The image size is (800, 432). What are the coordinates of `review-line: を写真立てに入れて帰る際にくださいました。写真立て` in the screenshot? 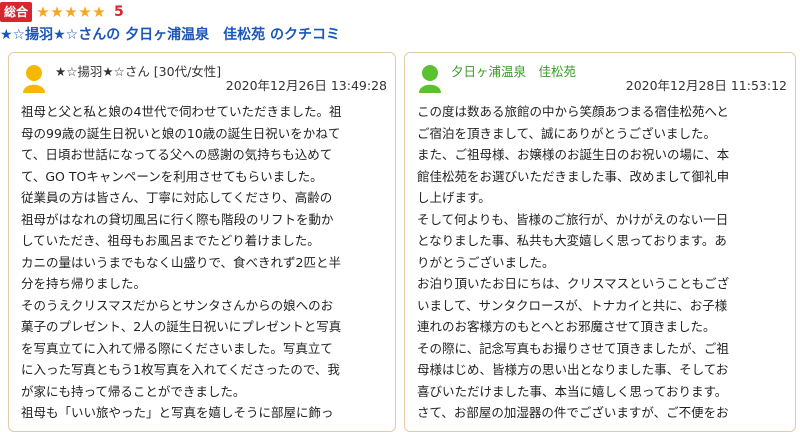 It's located at (177, 348).